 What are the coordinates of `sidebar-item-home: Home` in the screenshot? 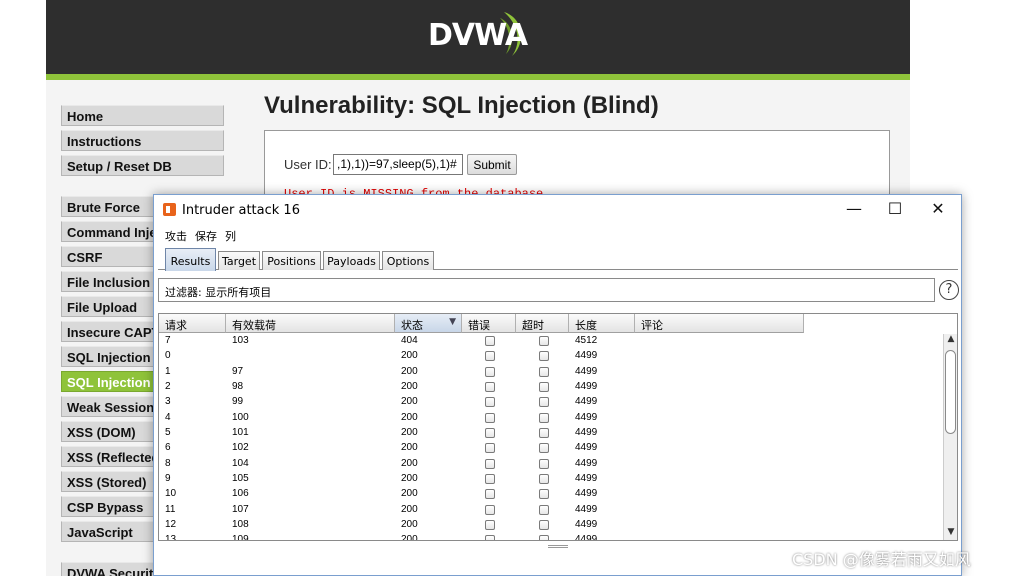 It's located at (142, 115).